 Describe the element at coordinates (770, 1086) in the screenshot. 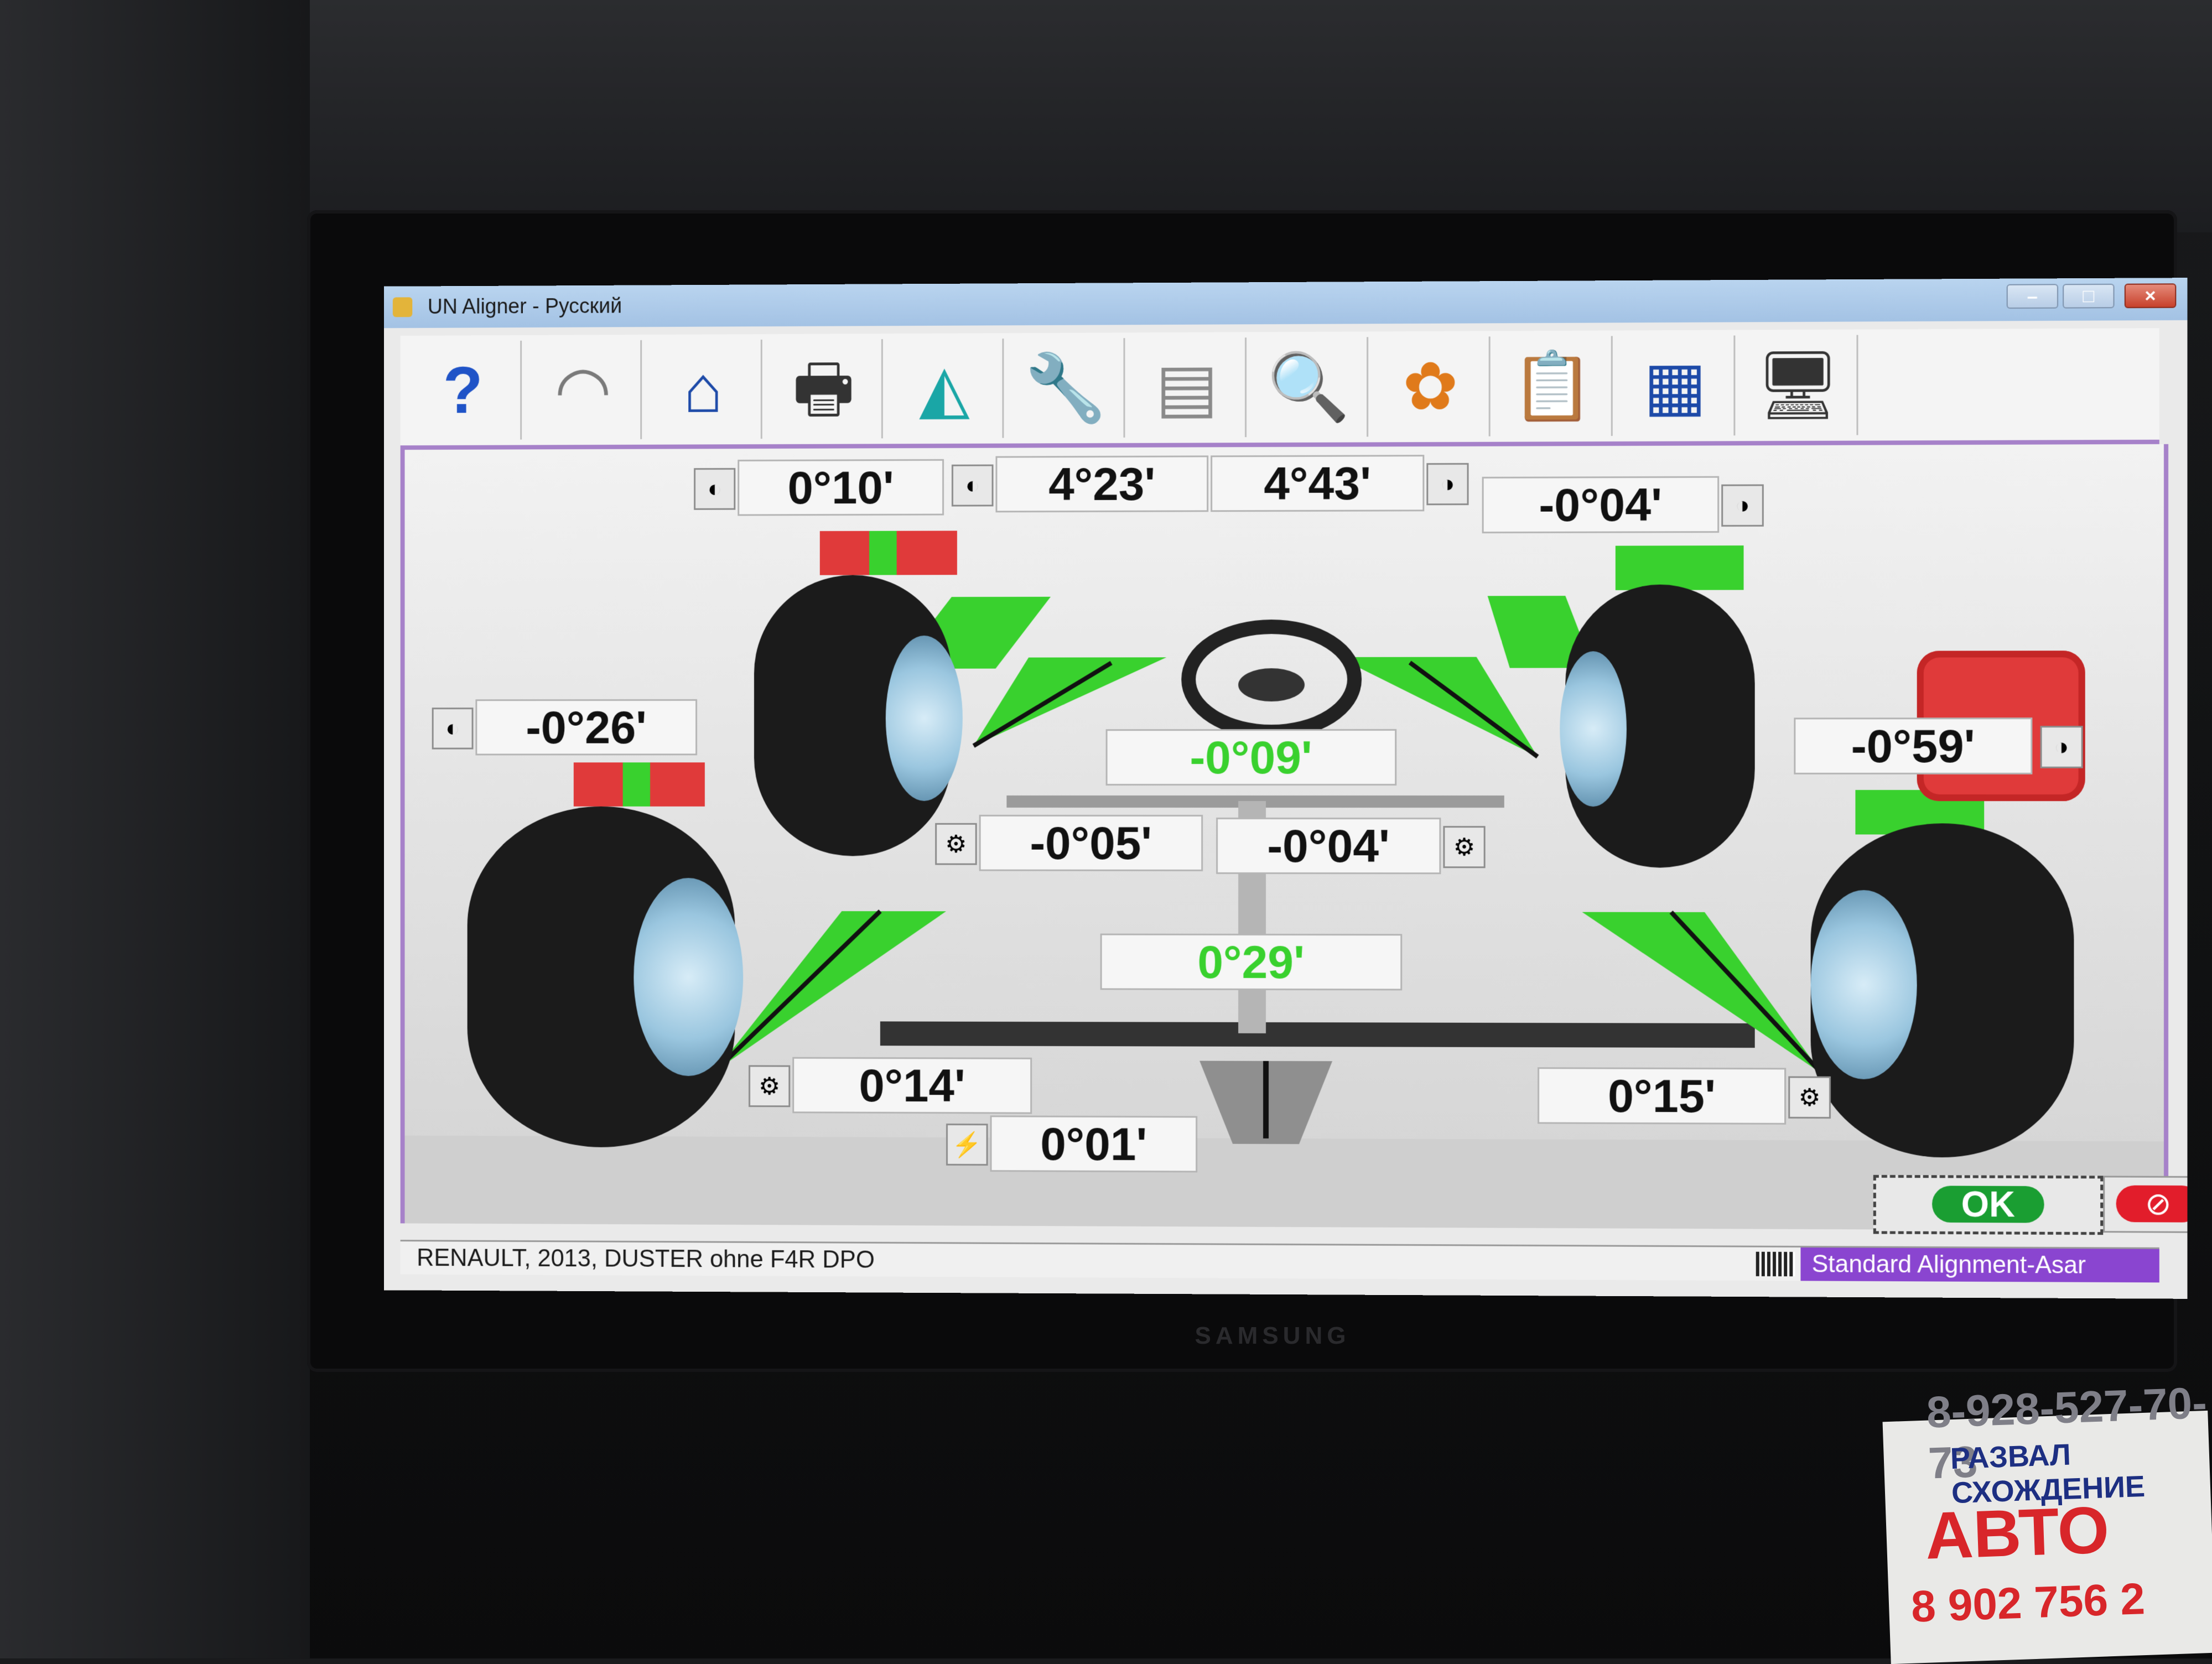

I see `rl-toe-icon: ⚙` at that location.